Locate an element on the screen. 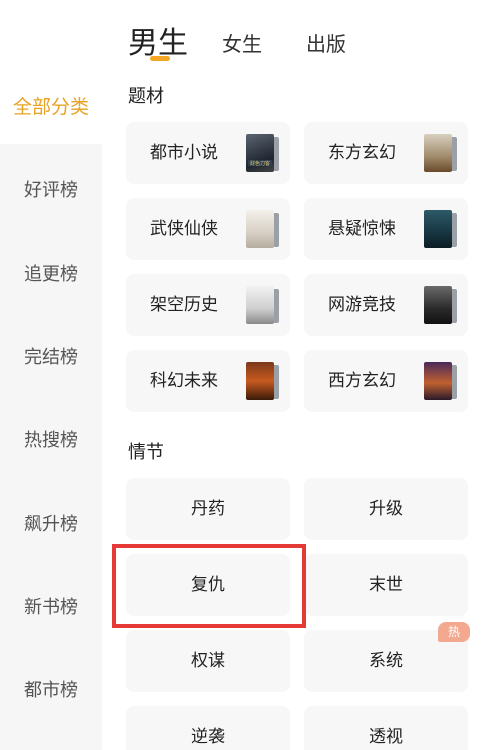  theme-card-eastern-fantasy: 东方玄幻 is located at coordinates (386, 153).